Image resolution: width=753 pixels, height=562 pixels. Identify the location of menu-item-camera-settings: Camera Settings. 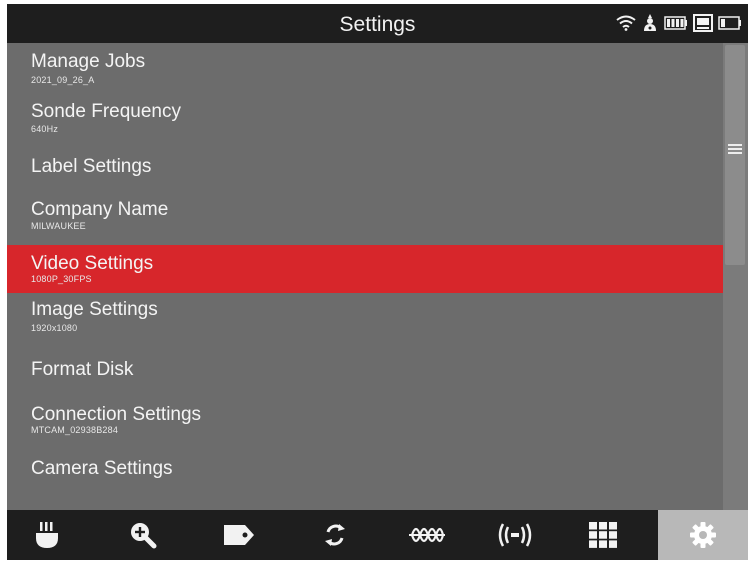
(365, 472).